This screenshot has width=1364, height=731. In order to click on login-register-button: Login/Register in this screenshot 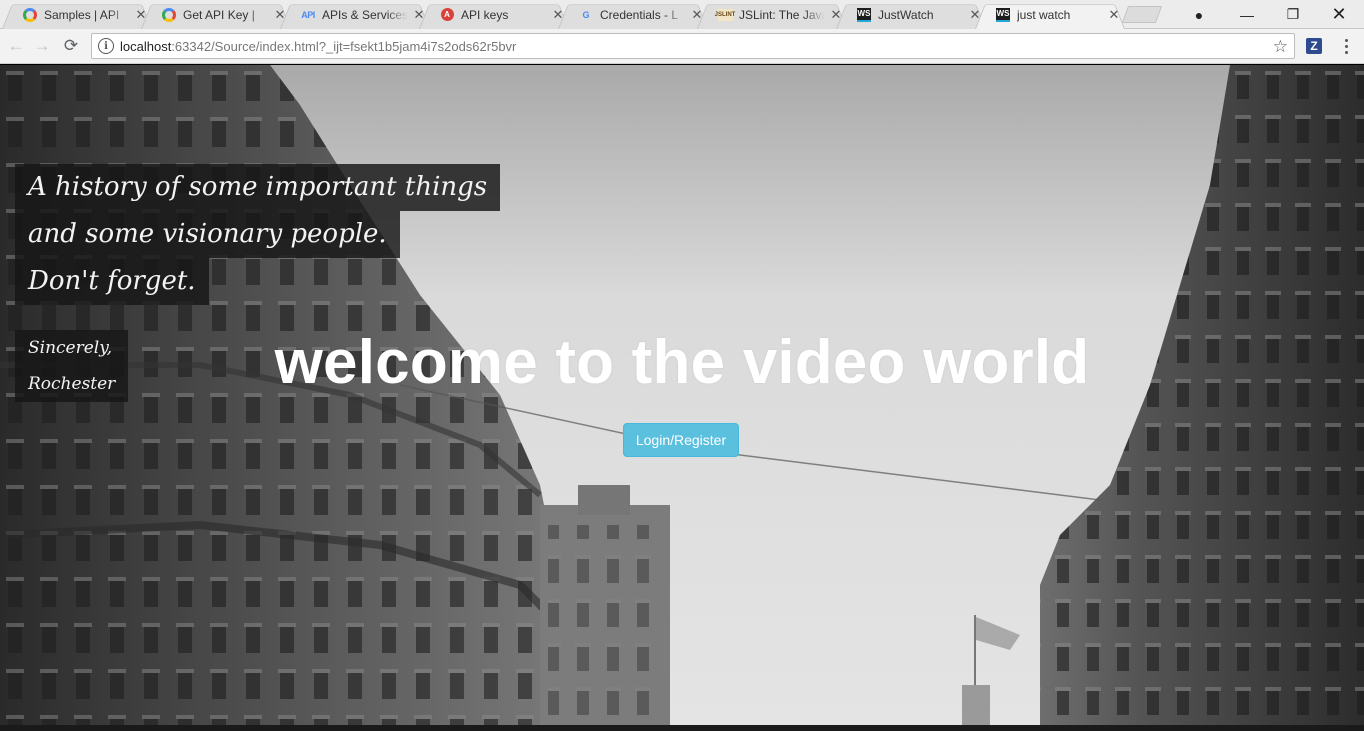, I will do `click(681, 440)`.